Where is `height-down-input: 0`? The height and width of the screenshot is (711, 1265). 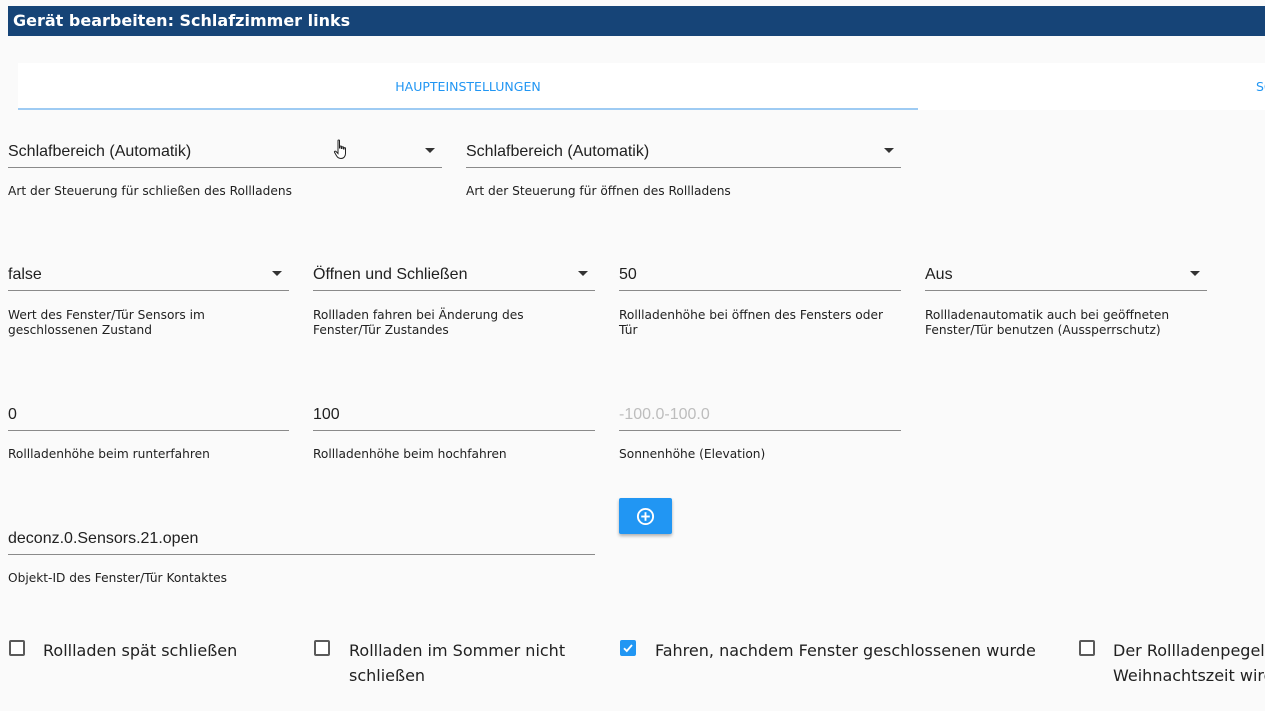 height-down-input: 0 is located at coordinates (148, 415).